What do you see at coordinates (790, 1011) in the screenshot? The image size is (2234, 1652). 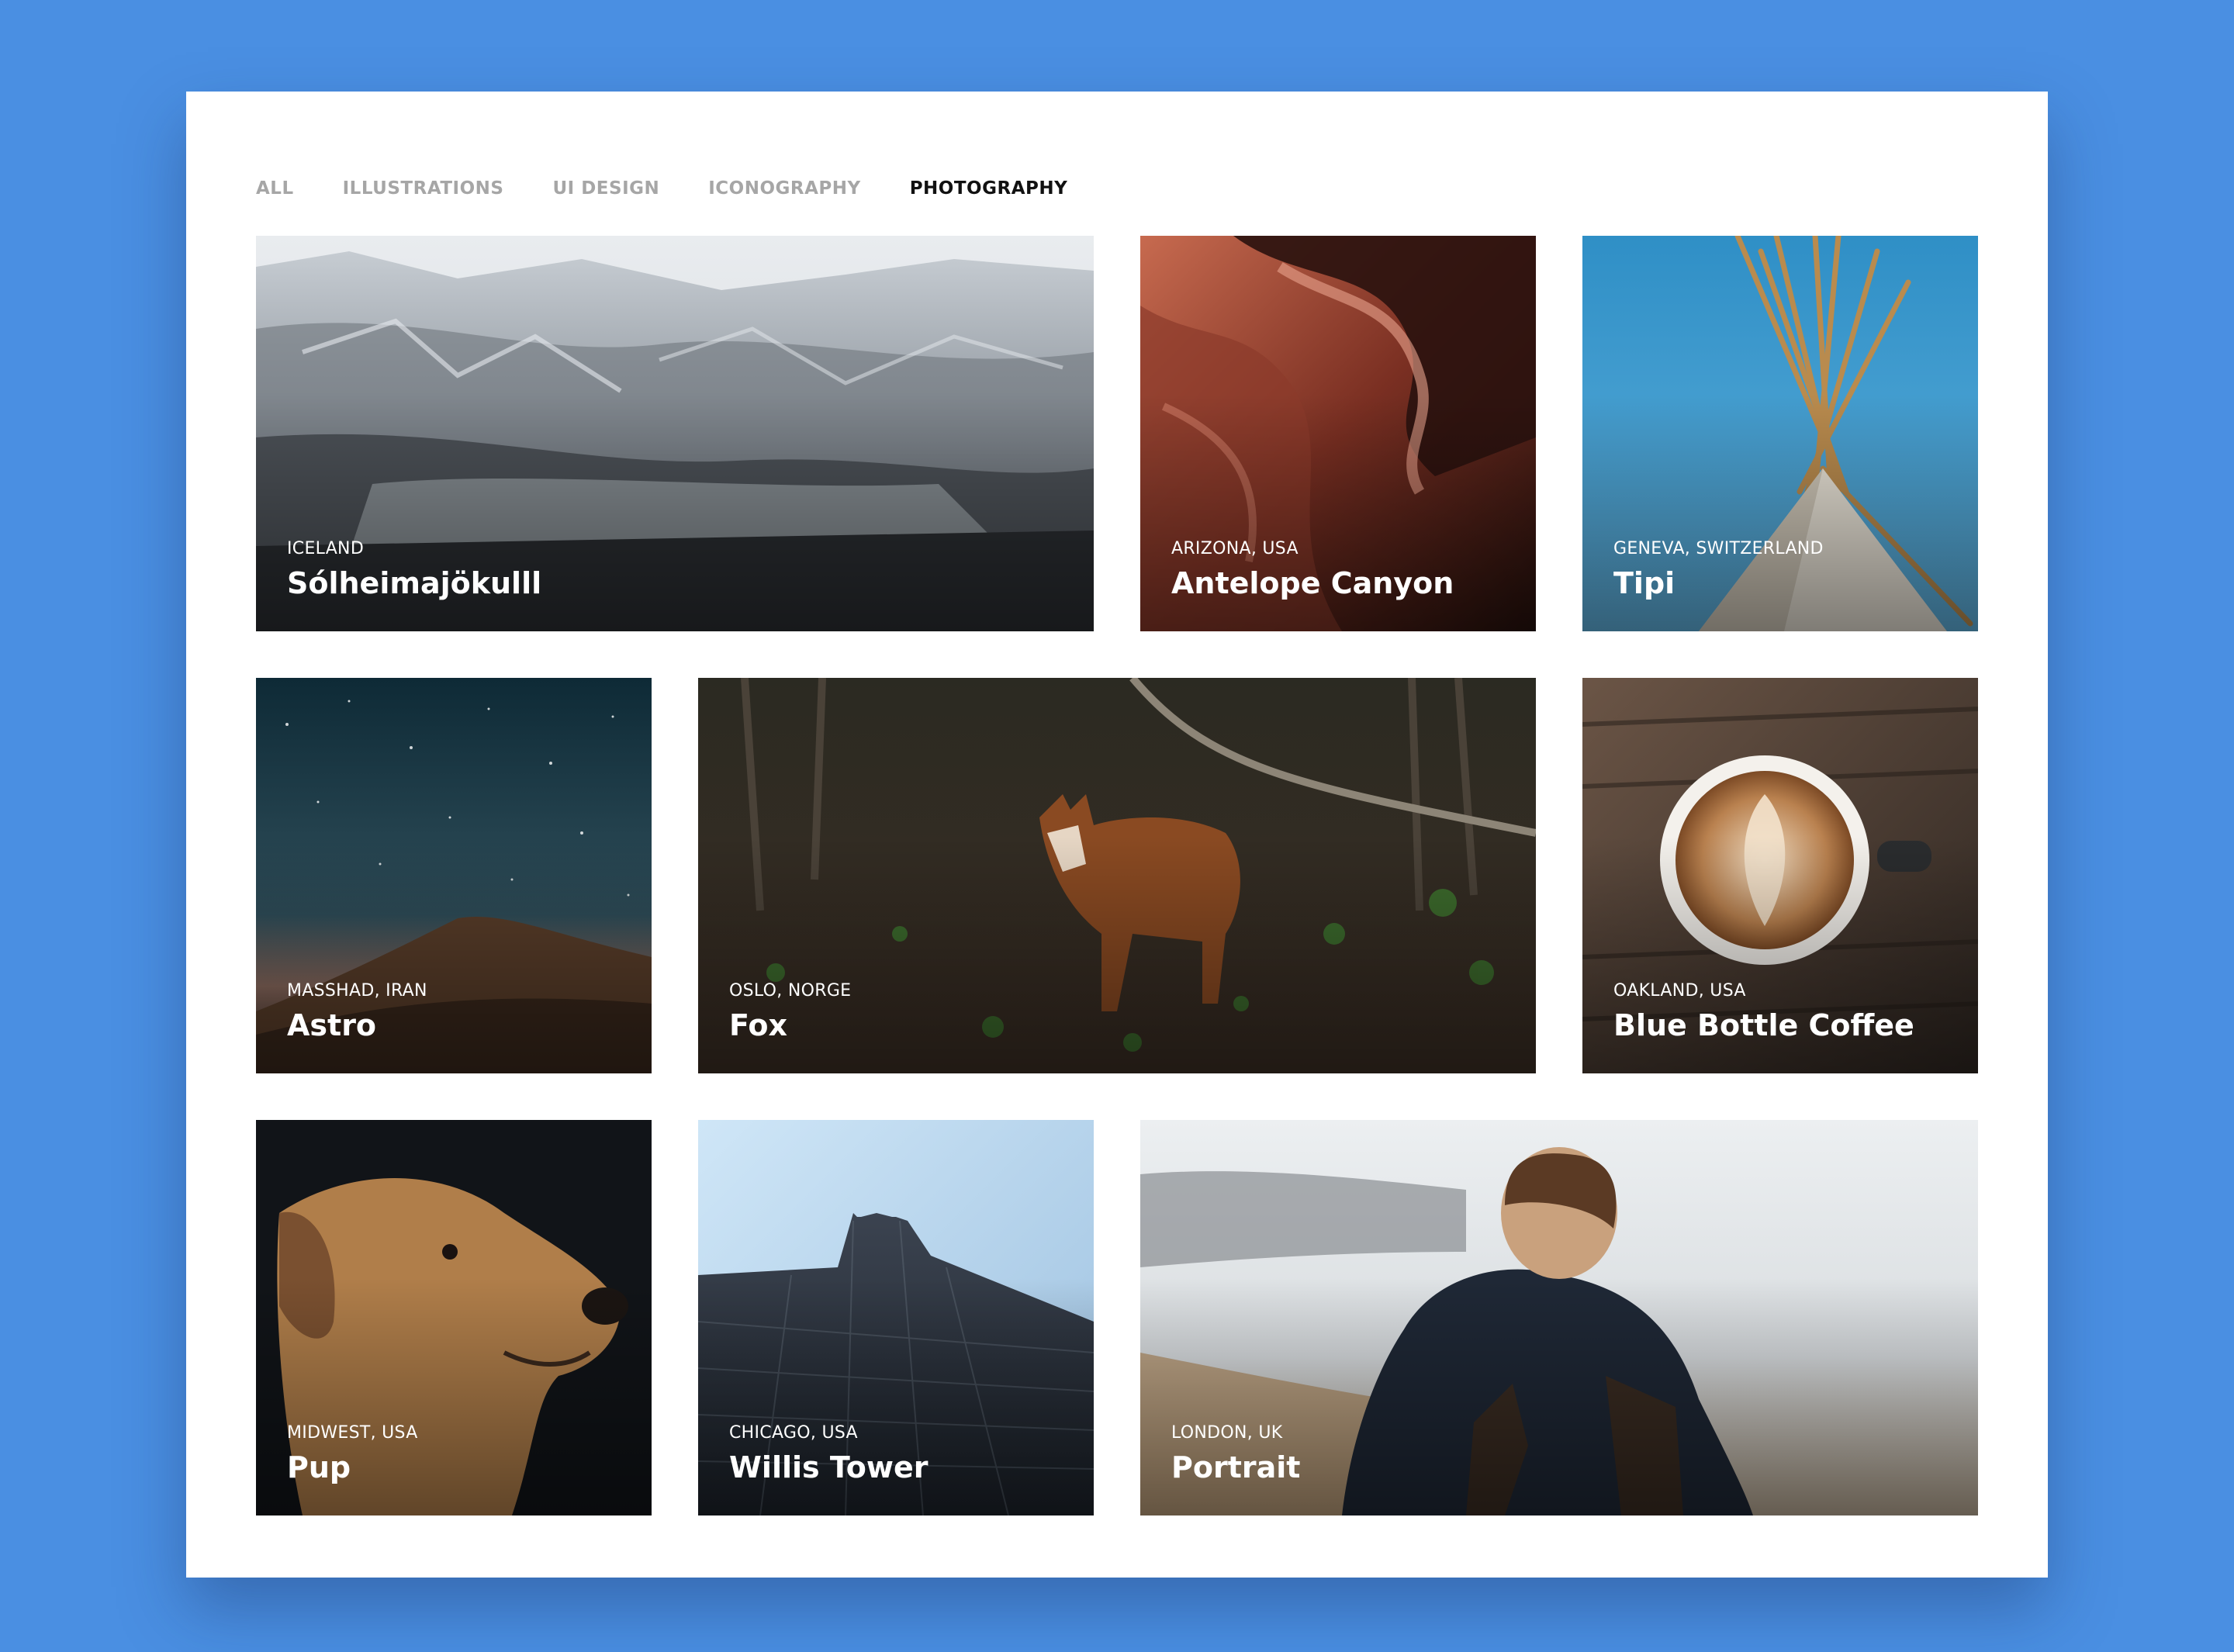 I see `caption: OSLO, NORGE Fox` at bounding box center [790, 1011].